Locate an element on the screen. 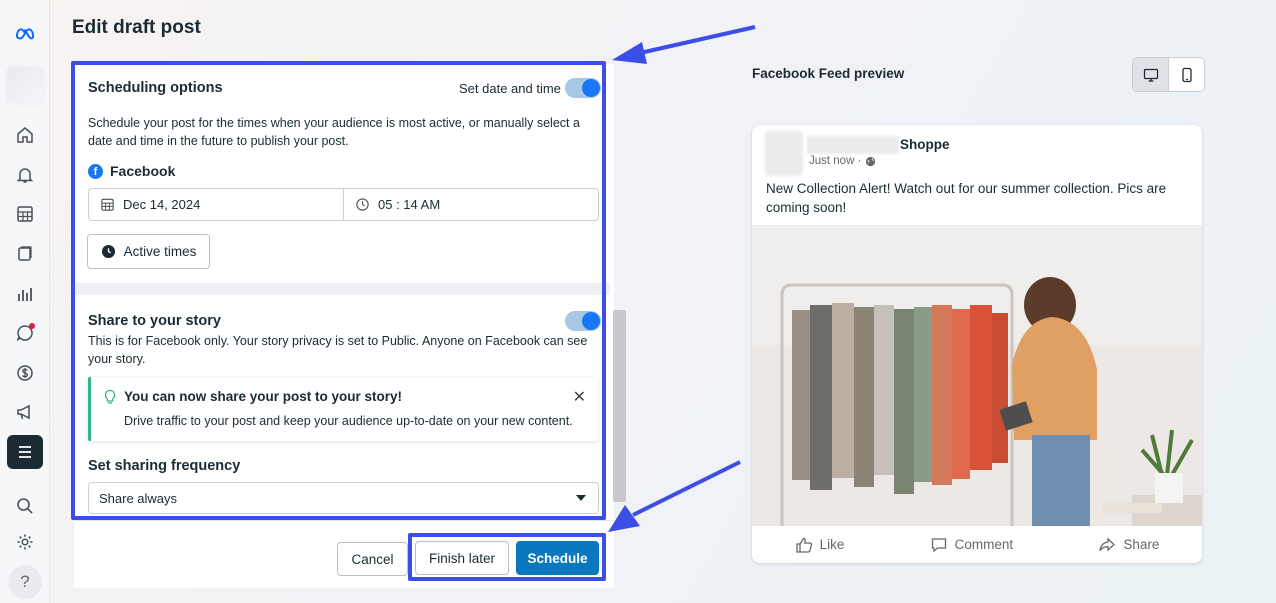 The width and height of the screenshot is (1276, 603). thumbs-up-icon is located at coordinates (803, 545).